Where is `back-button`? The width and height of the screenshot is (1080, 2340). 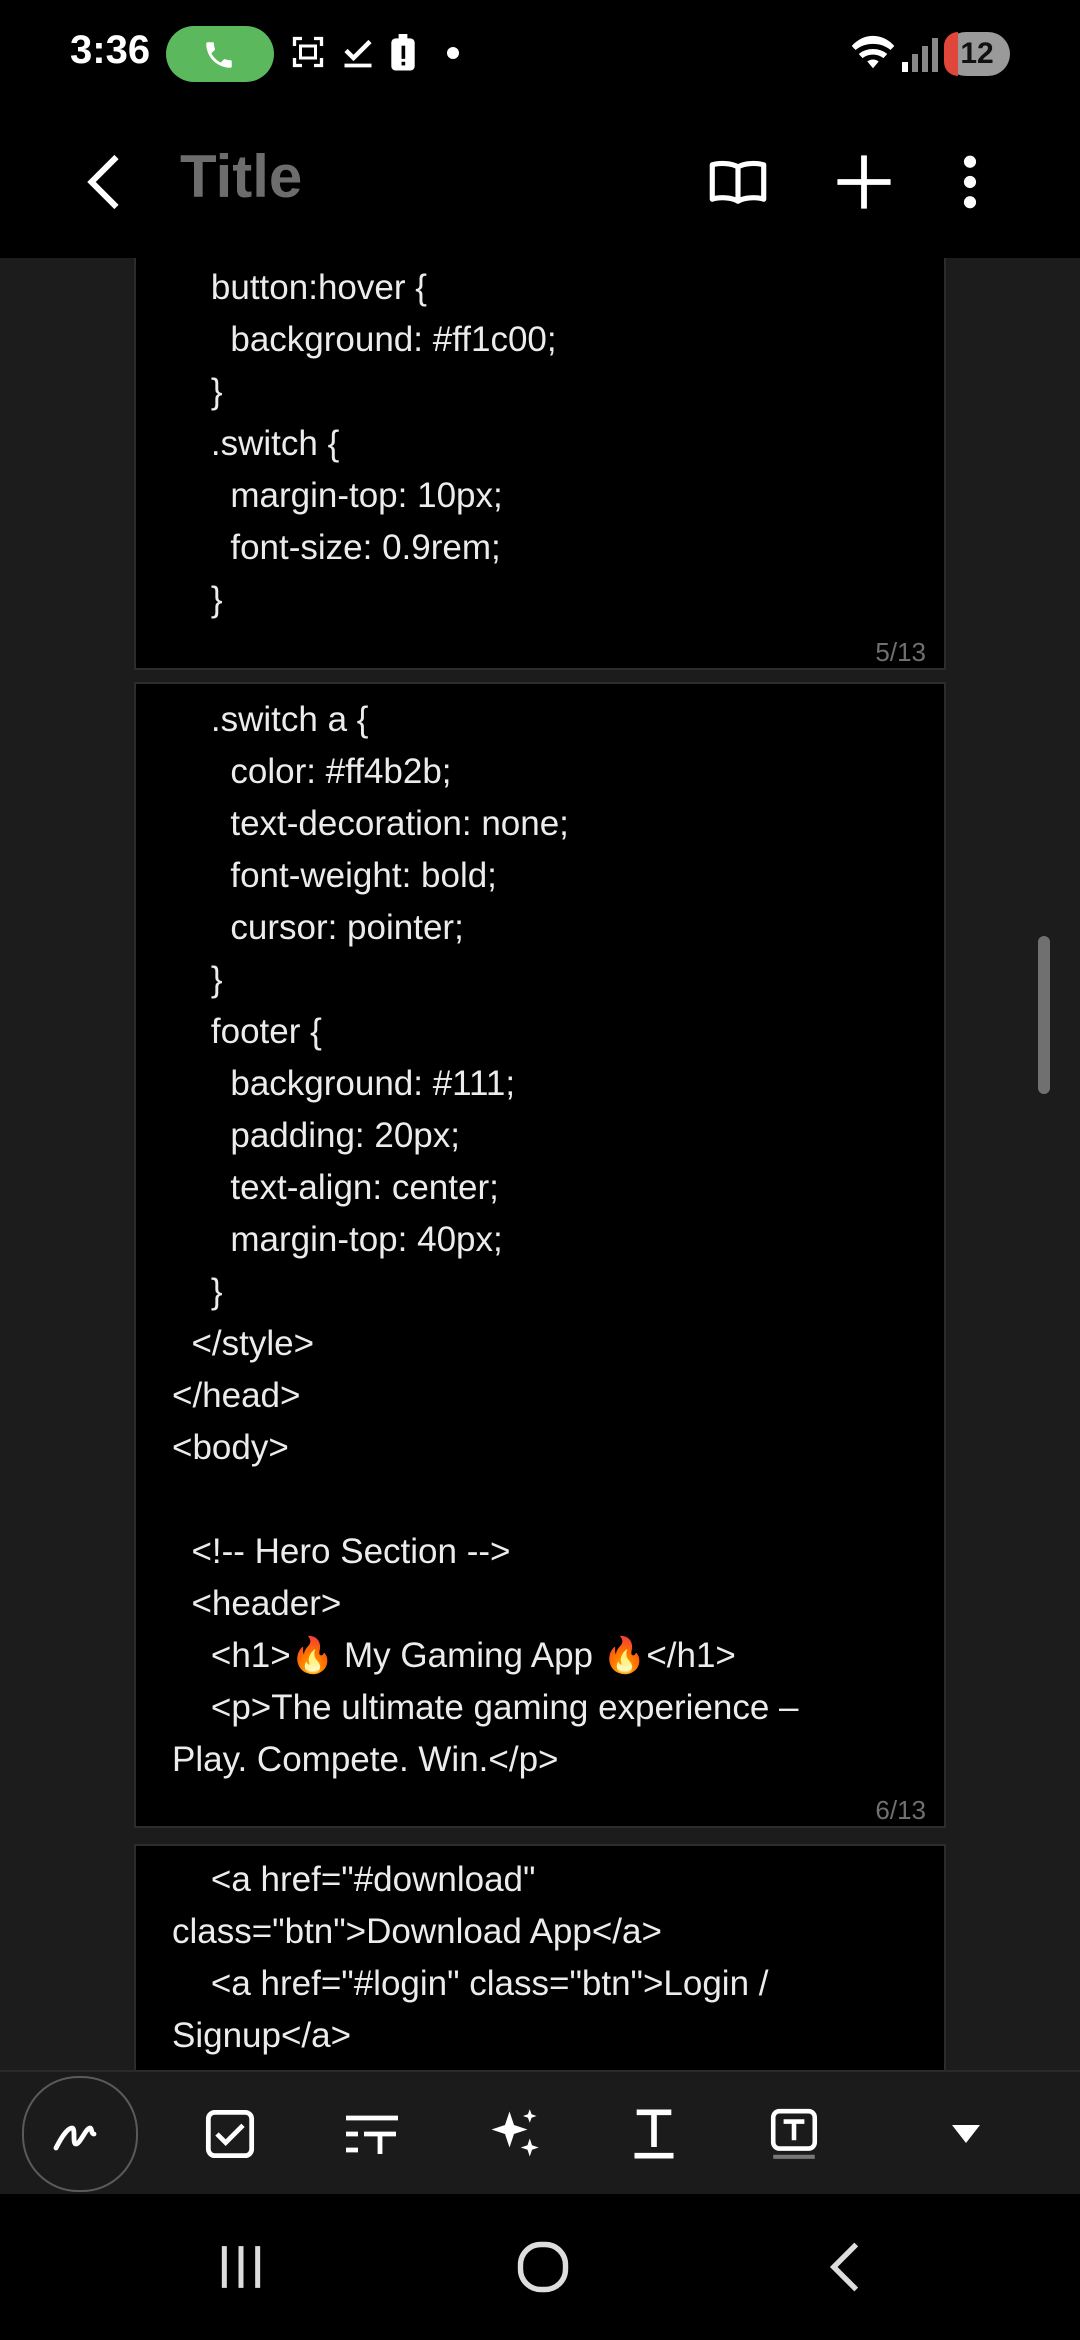
back-button is located at coordinates (104, 182).